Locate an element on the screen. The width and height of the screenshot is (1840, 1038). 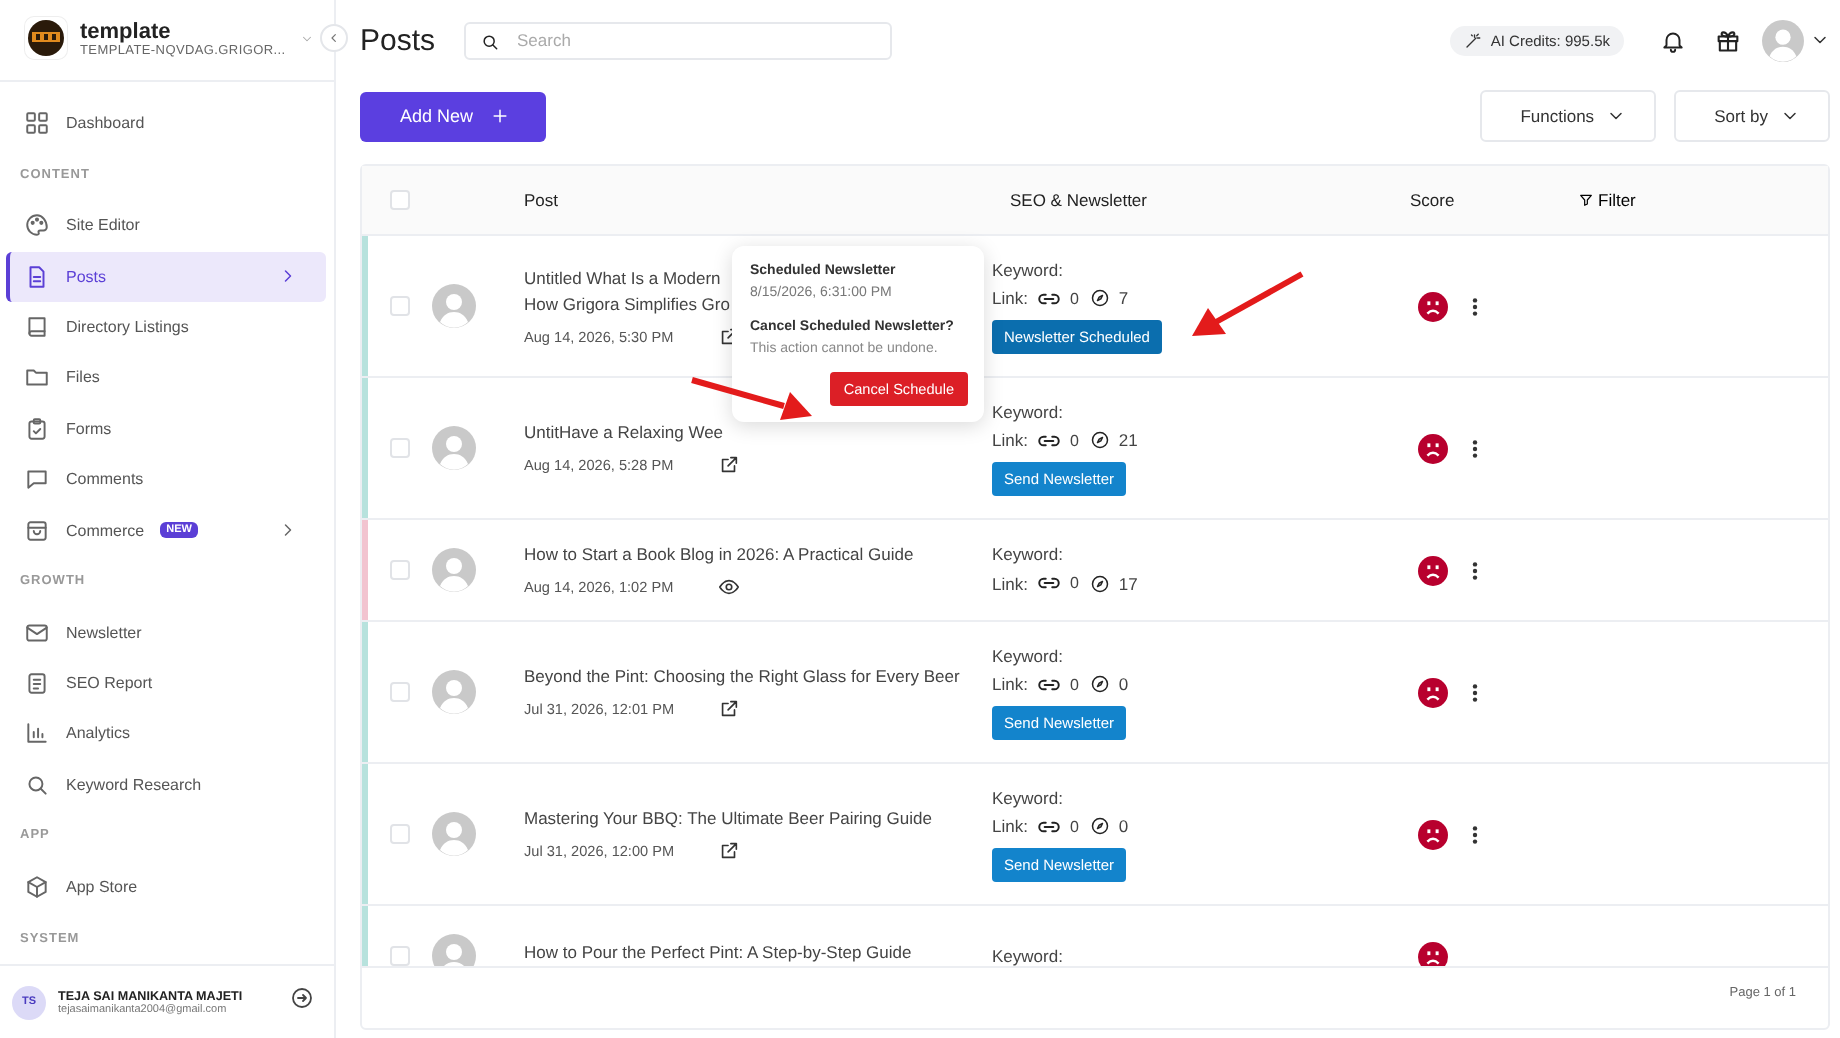
sort-by-button: Sort by is located at coordinates (1752, 116).